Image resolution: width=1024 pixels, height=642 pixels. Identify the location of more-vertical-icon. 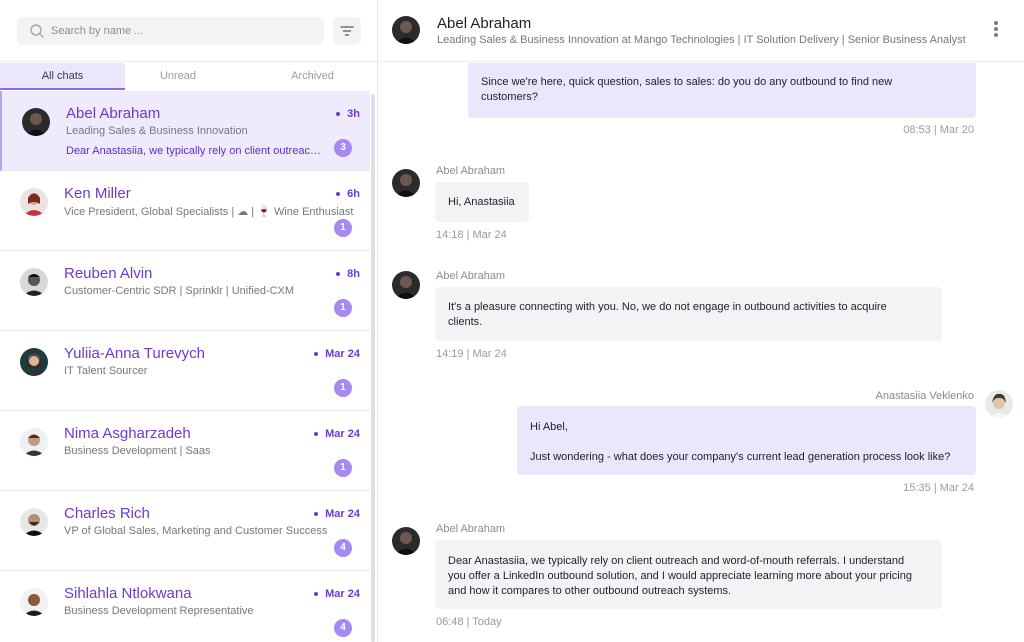
(996, 30).